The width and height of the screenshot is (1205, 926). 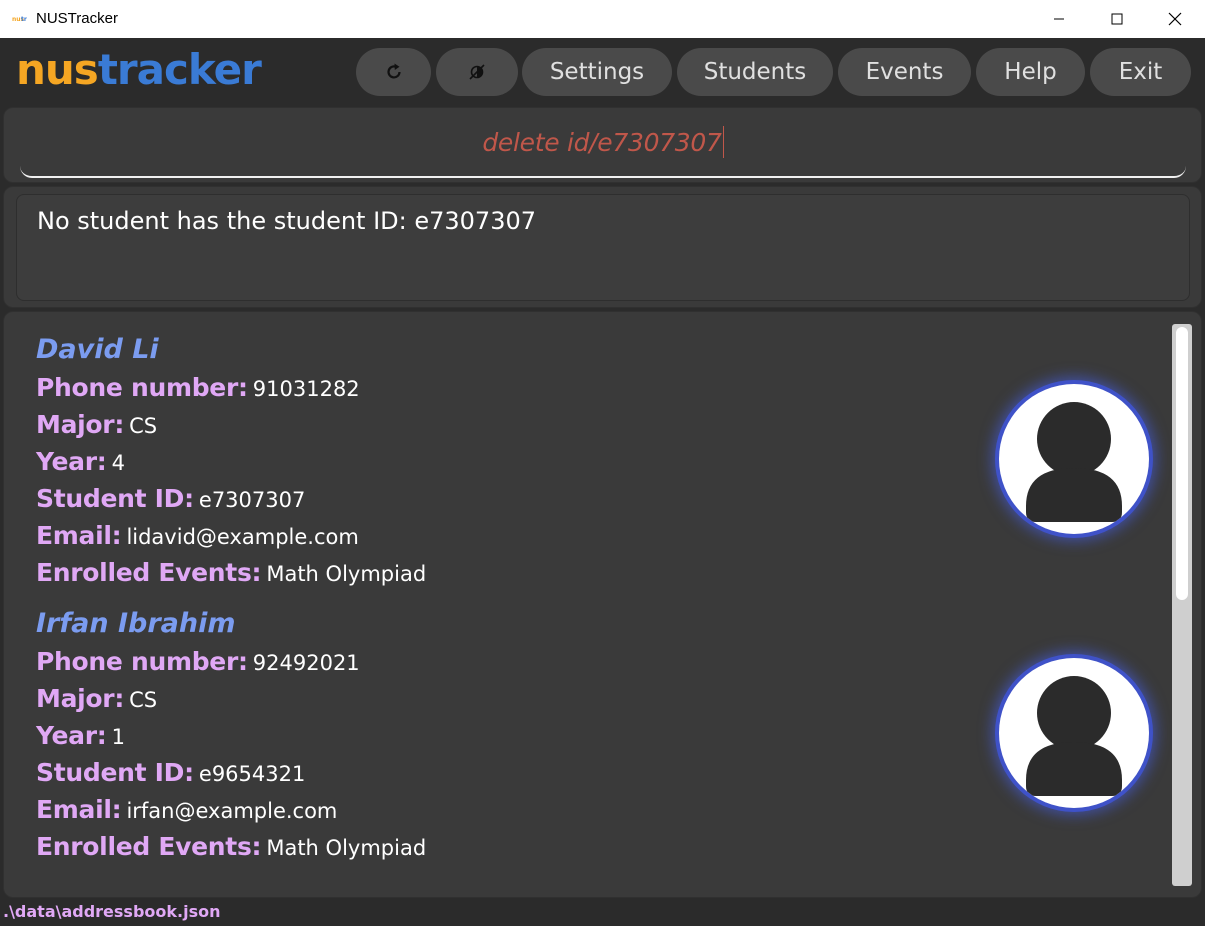 I want to click on refresh-button, so click(x=393, y=72).